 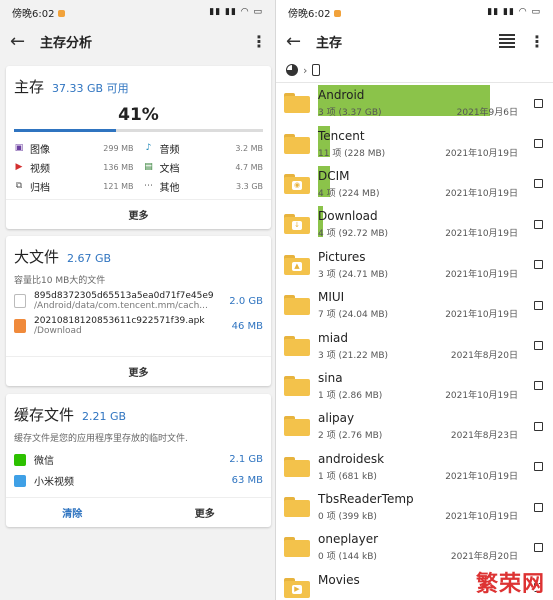 I want to click on download-icon: ↓, so click(x=297, y=226).